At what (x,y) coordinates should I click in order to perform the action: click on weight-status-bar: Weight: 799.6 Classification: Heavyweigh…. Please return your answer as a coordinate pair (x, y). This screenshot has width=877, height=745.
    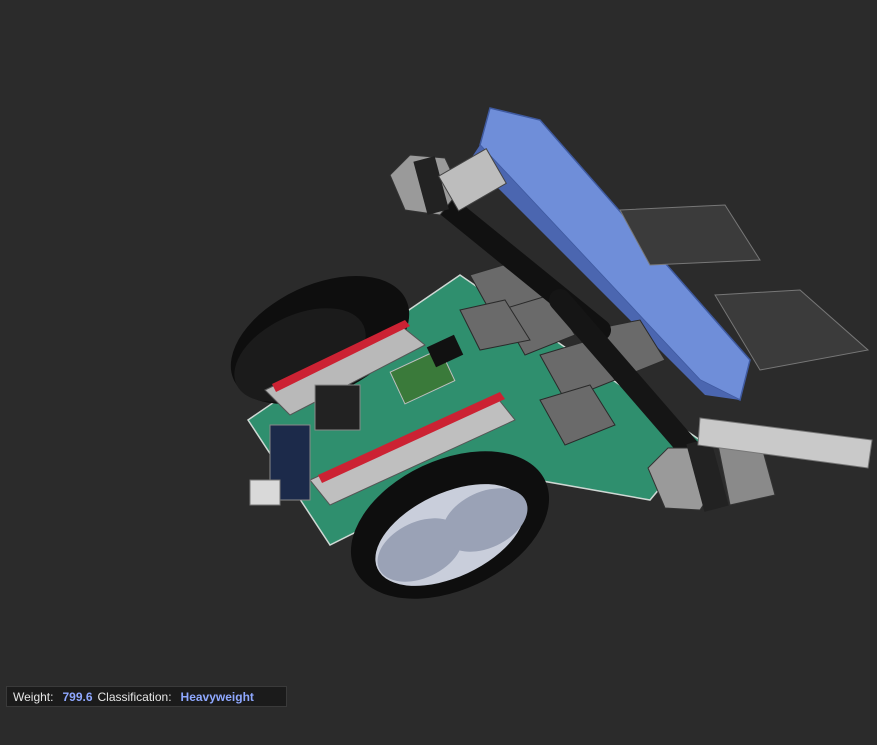
    Looking at the image, I should click on (146, 696).